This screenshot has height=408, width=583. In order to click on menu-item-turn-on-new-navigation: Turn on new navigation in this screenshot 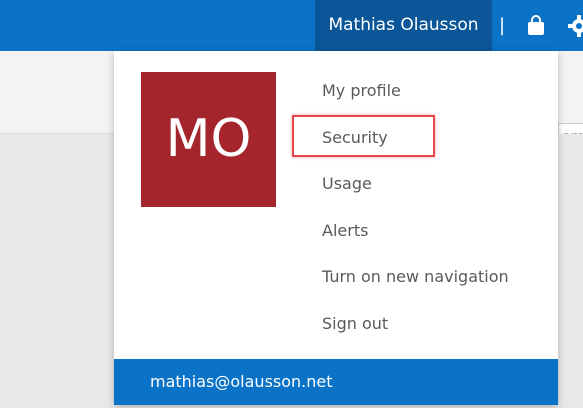, I will do `click(415, 277)`.